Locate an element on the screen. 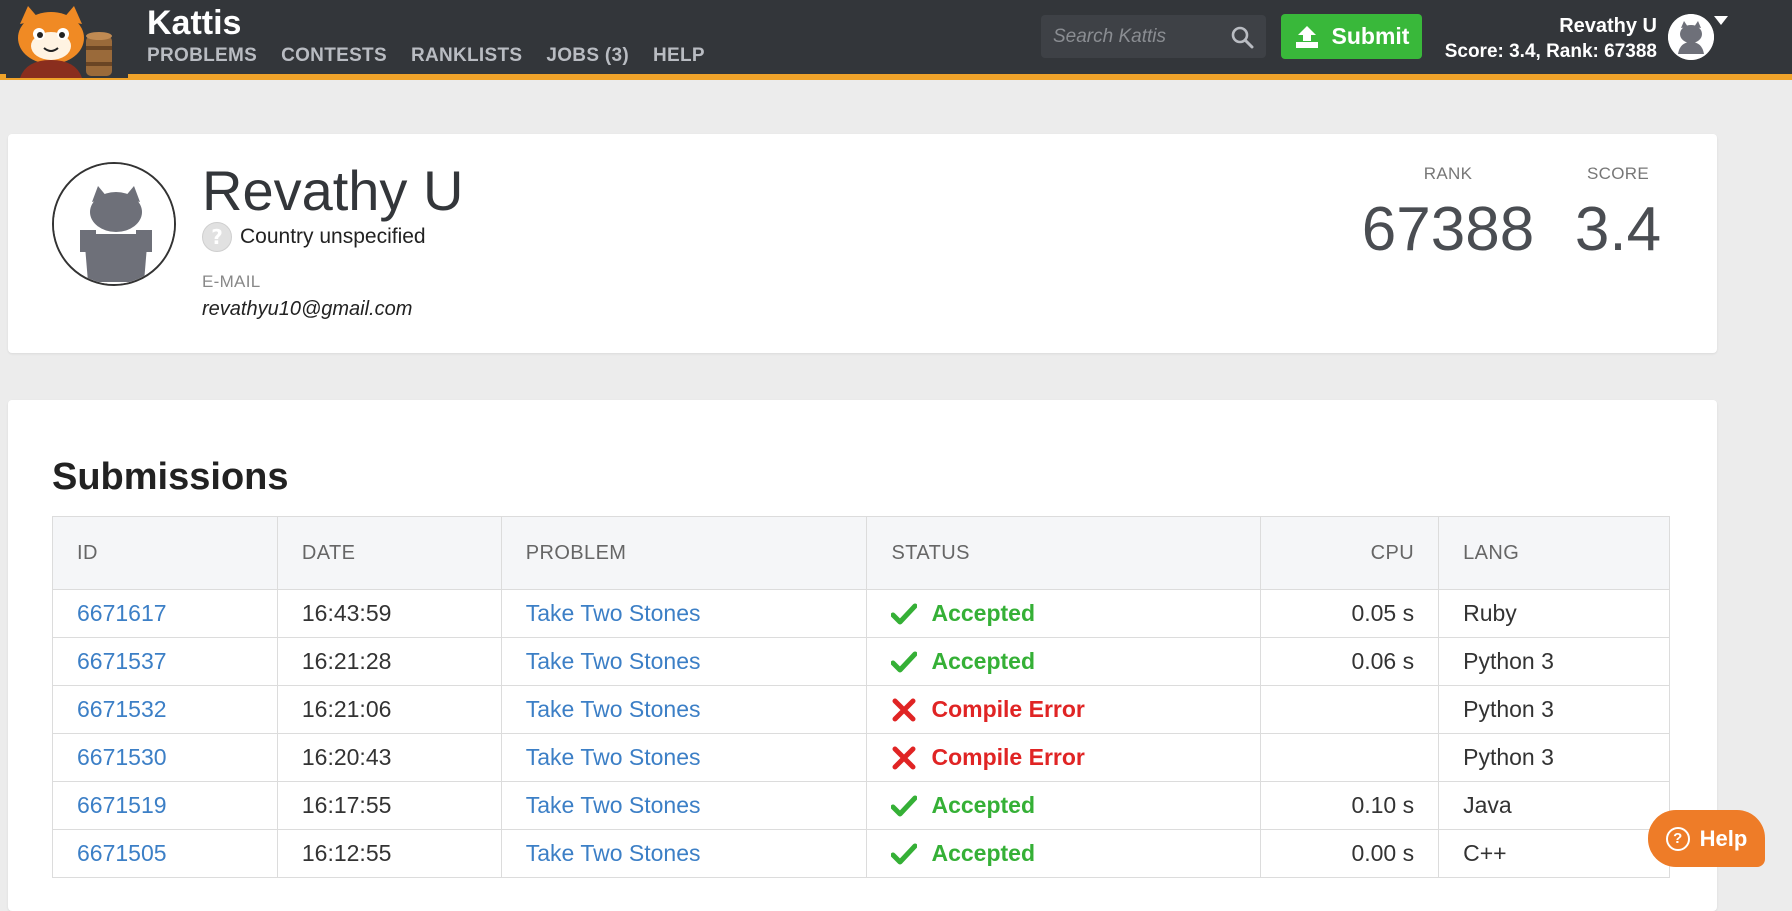 This screenshot has width=1792, height=911. user-name: Revathy U is located at coordinates (1608, 26).